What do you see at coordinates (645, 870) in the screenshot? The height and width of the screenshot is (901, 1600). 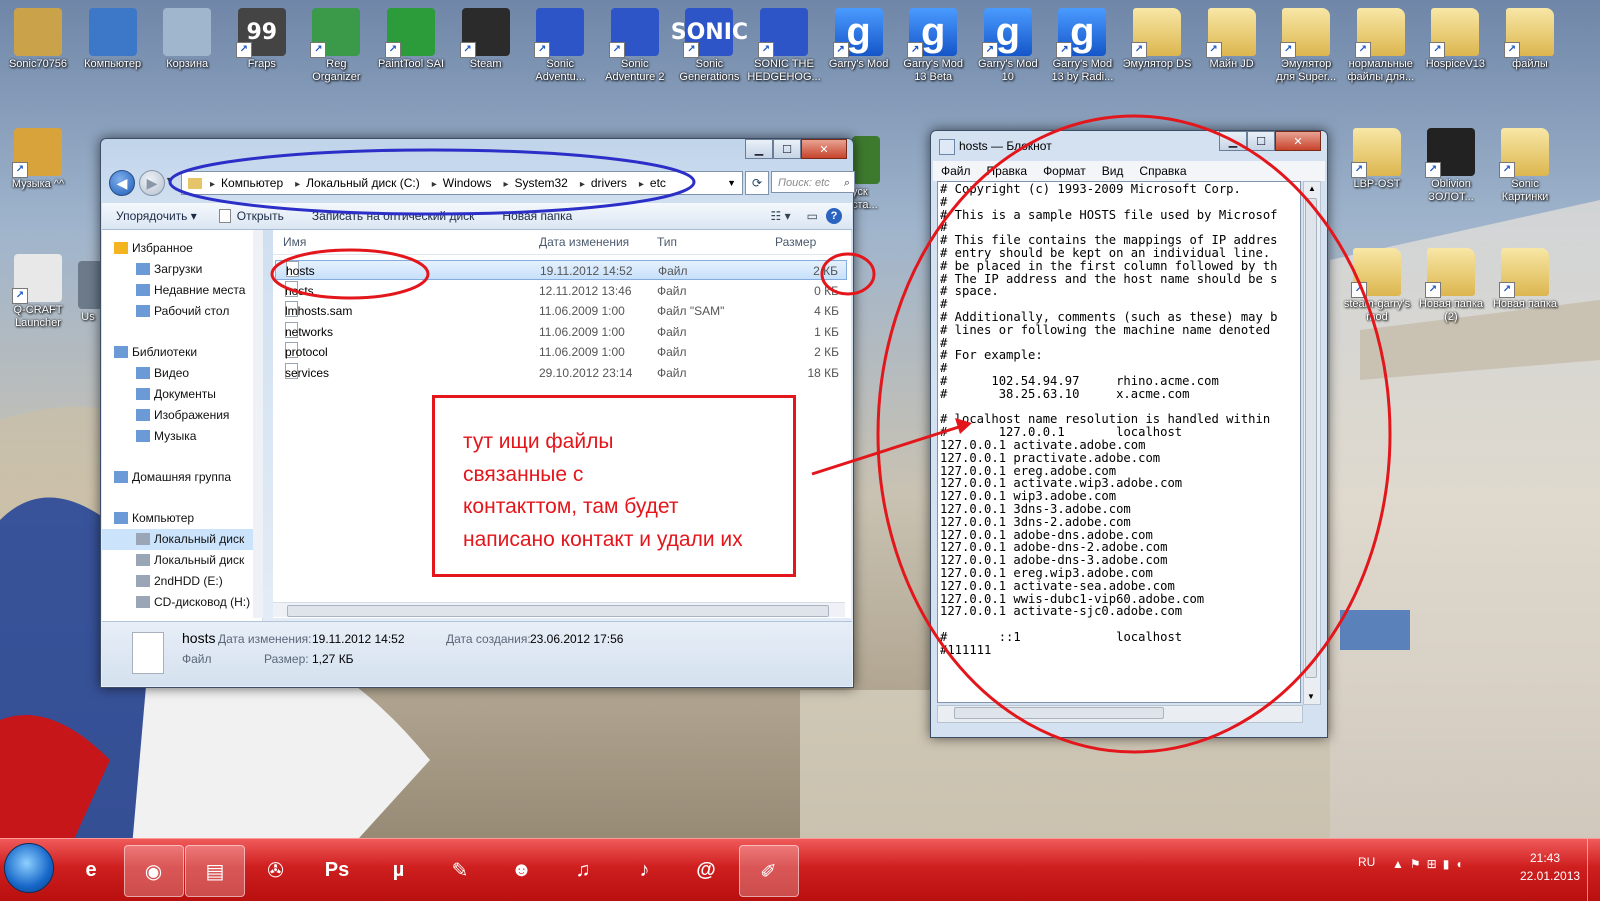 I see `miku-icon: ♪` at bounding box center [645, 870].